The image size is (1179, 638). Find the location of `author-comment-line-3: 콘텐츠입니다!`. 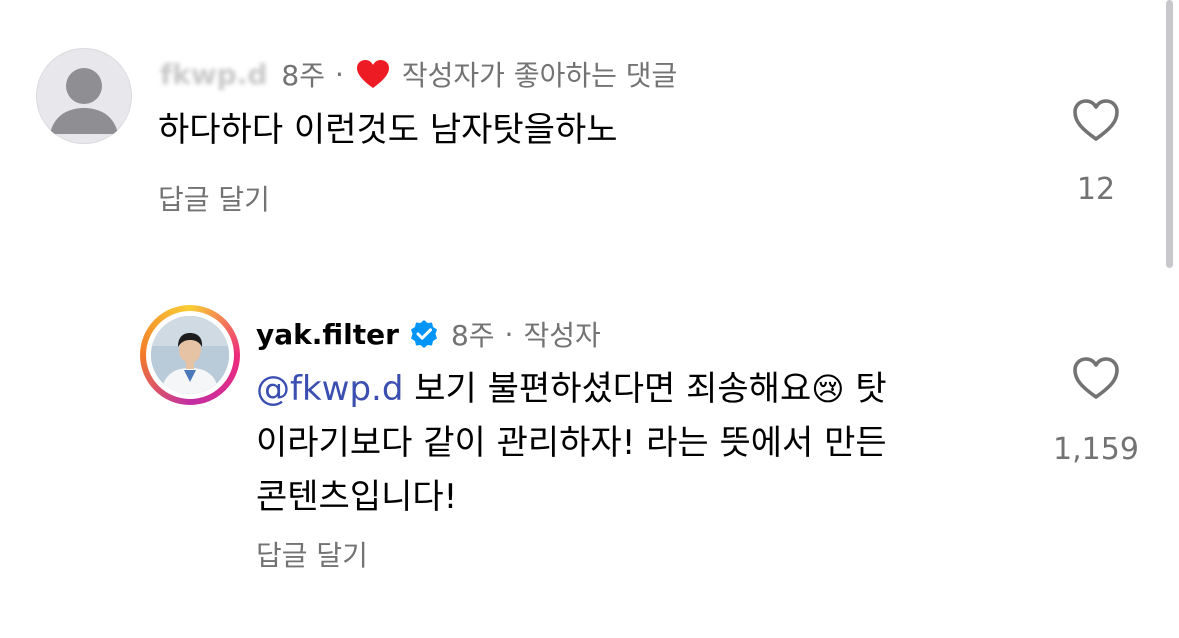

author-comment-line-3: 콘텐츠입니다! is located at coordinates (357, 497).